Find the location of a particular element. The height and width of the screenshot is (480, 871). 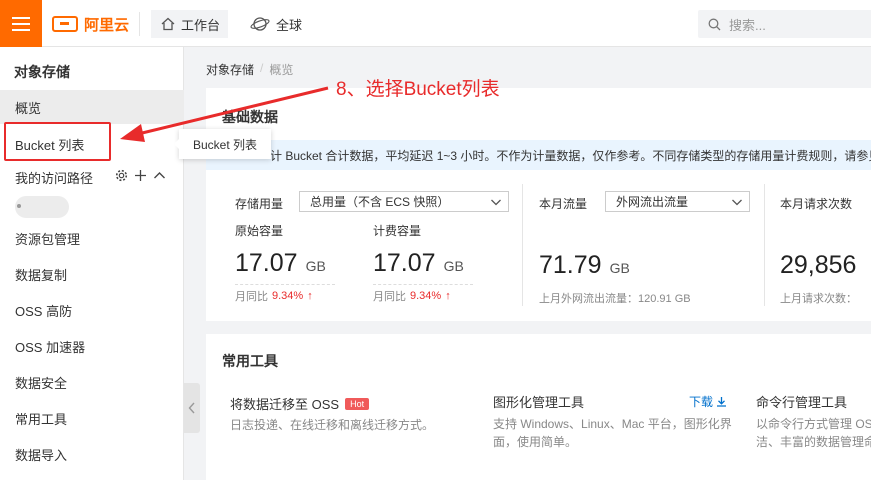

tool-gui-desc: 支持 Windows、Linux、Mac 平台，图形化界 面，使用简单。 is located at coordinates (618, 433).